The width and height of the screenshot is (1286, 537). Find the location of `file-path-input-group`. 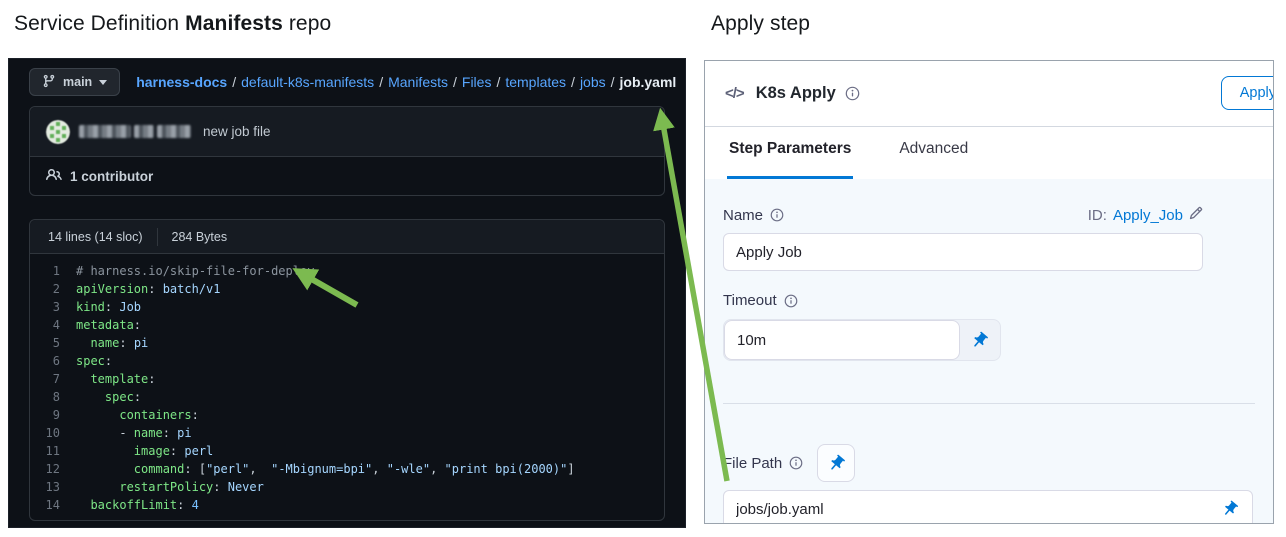

file-path-input-group is located at coordinates (988, 506).